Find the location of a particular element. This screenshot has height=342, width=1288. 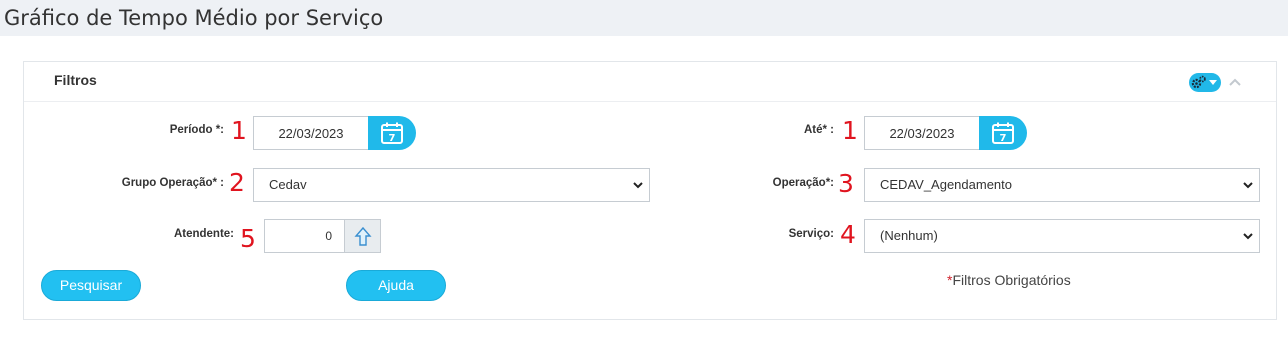

arrow-up-icon is located at coordinates (363, 236).